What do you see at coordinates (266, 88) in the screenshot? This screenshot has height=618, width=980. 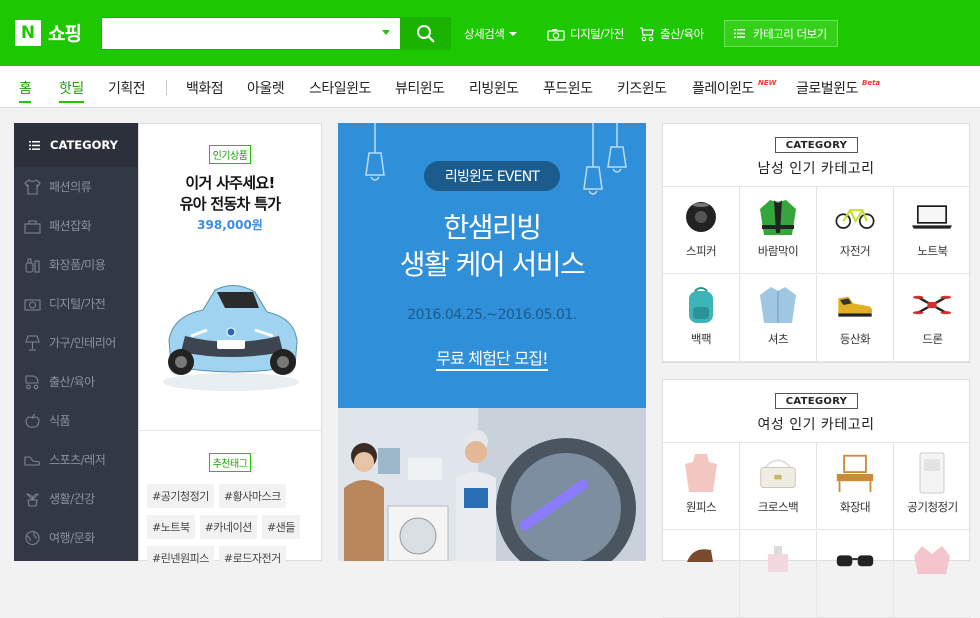 I see `nav-outlet: 아울렛` at bounding box center [266, 88].